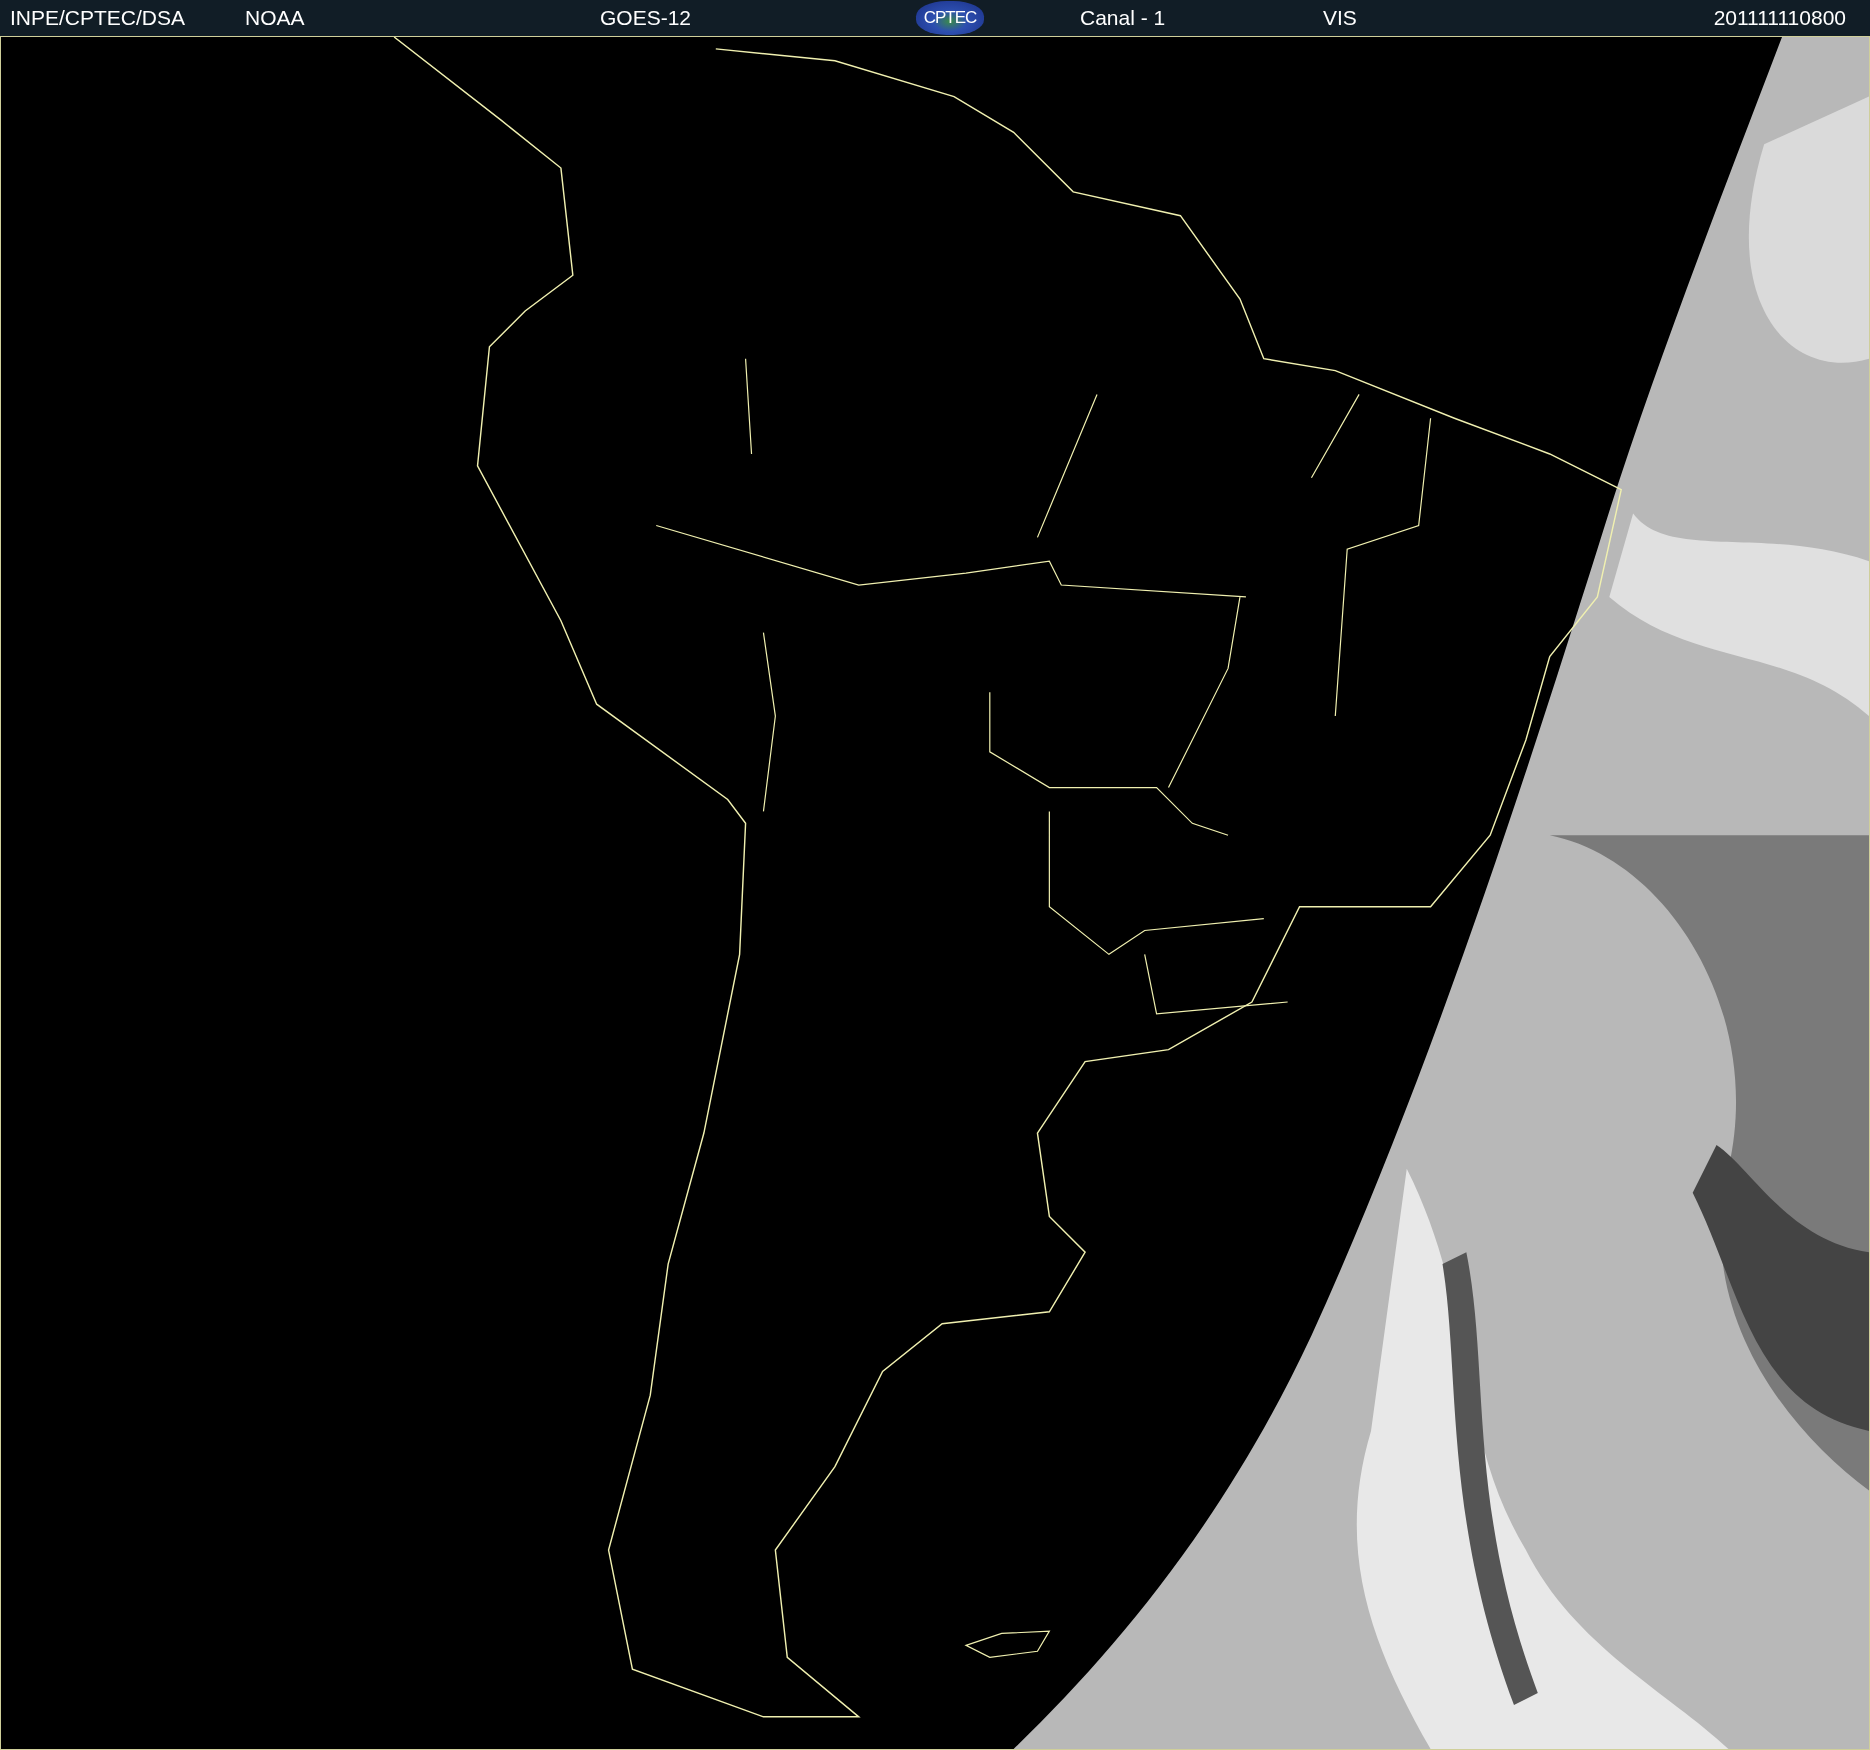  I want to click on channel-label: Canal - 1, so click(1123, 18).